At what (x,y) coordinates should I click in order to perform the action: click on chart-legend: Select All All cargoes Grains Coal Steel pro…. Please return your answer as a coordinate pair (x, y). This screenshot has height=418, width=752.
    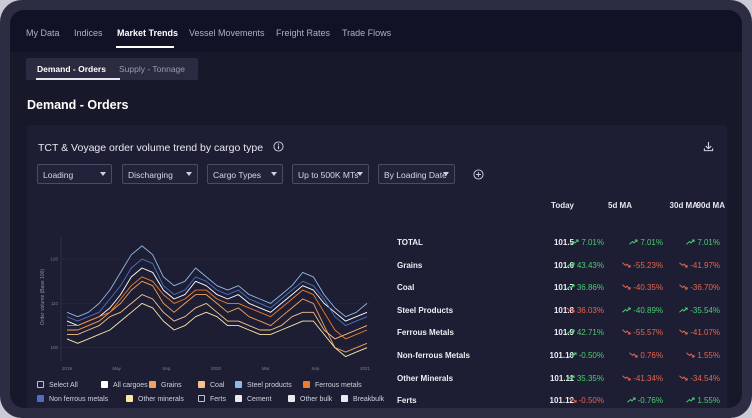
    Looking at the image, I should click on (217, 394).